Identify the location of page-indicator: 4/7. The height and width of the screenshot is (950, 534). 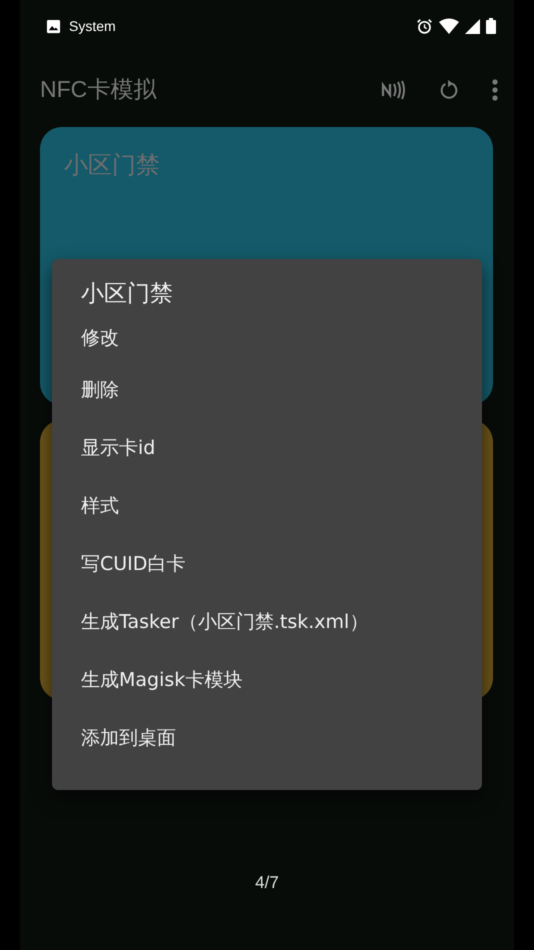
(267, 883).